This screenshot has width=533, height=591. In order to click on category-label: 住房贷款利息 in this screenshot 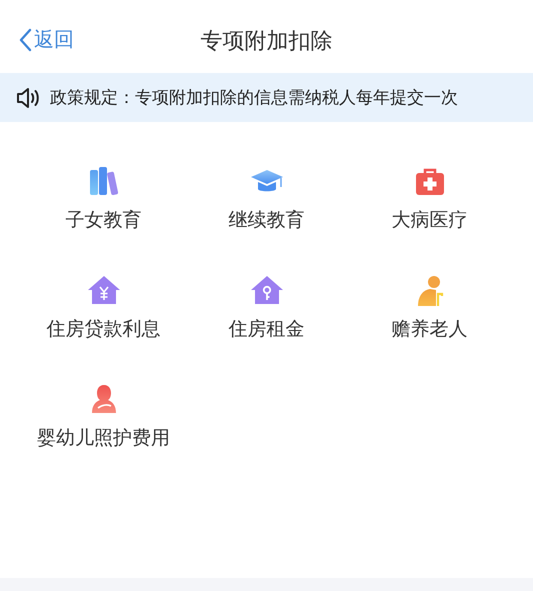, I will do `click(103, 329)`.